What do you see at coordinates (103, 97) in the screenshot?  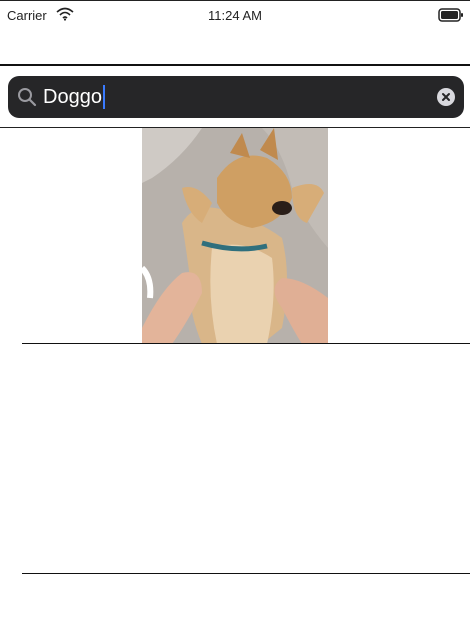 I see `text-cursor` at bounding box center [103, 97].